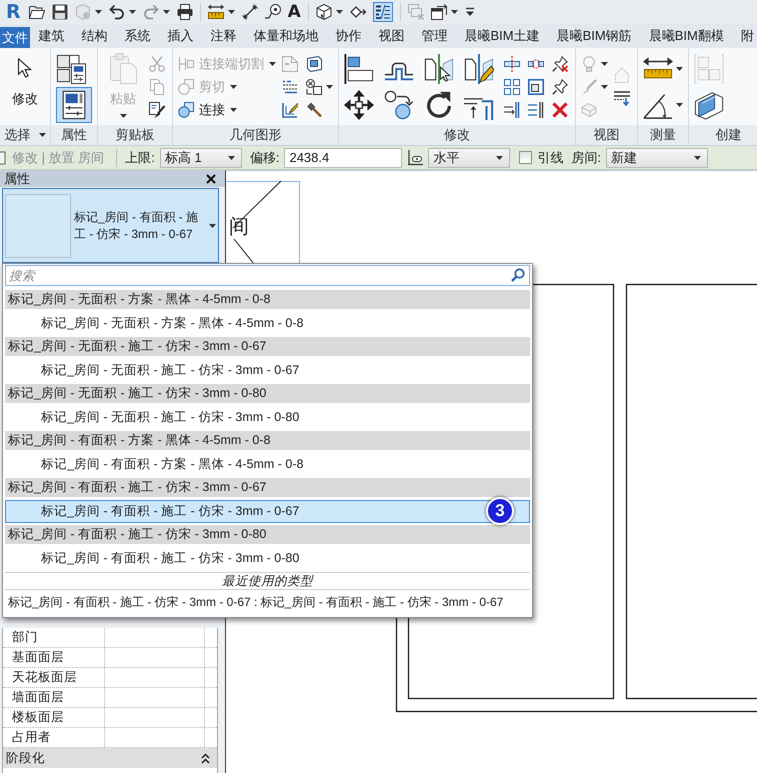 The width and height of the screenshot is (757, 773). I want to click on section-marker-icon, so click(358, 12).